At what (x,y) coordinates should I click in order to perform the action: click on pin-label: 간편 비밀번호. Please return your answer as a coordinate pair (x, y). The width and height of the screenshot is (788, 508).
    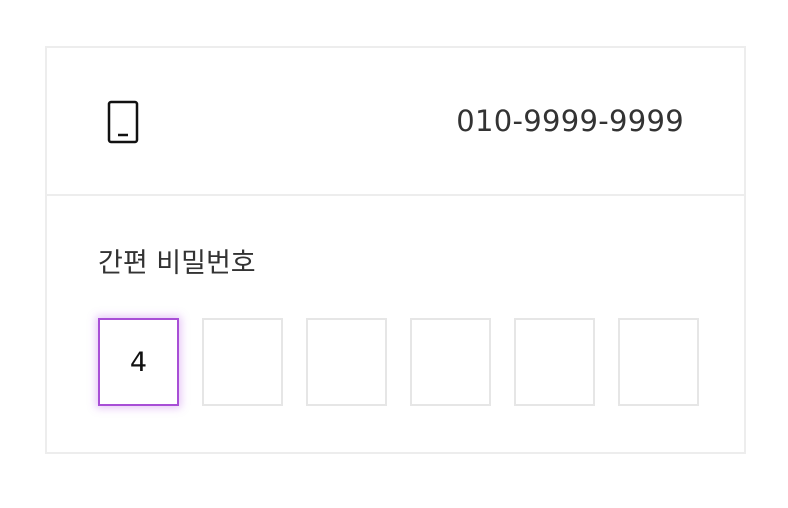
    Looking at the image, I should click on (177, 263).